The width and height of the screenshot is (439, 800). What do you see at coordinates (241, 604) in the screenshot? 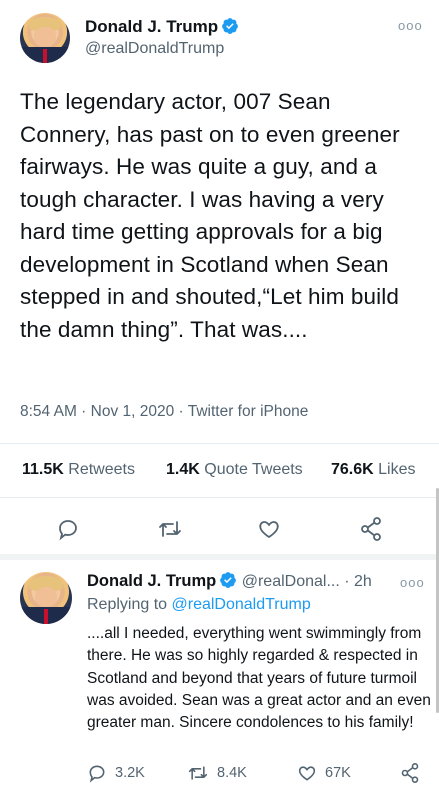
I see `replying-to-link: @realDonaldTrump` at bounding box center [241, 604].